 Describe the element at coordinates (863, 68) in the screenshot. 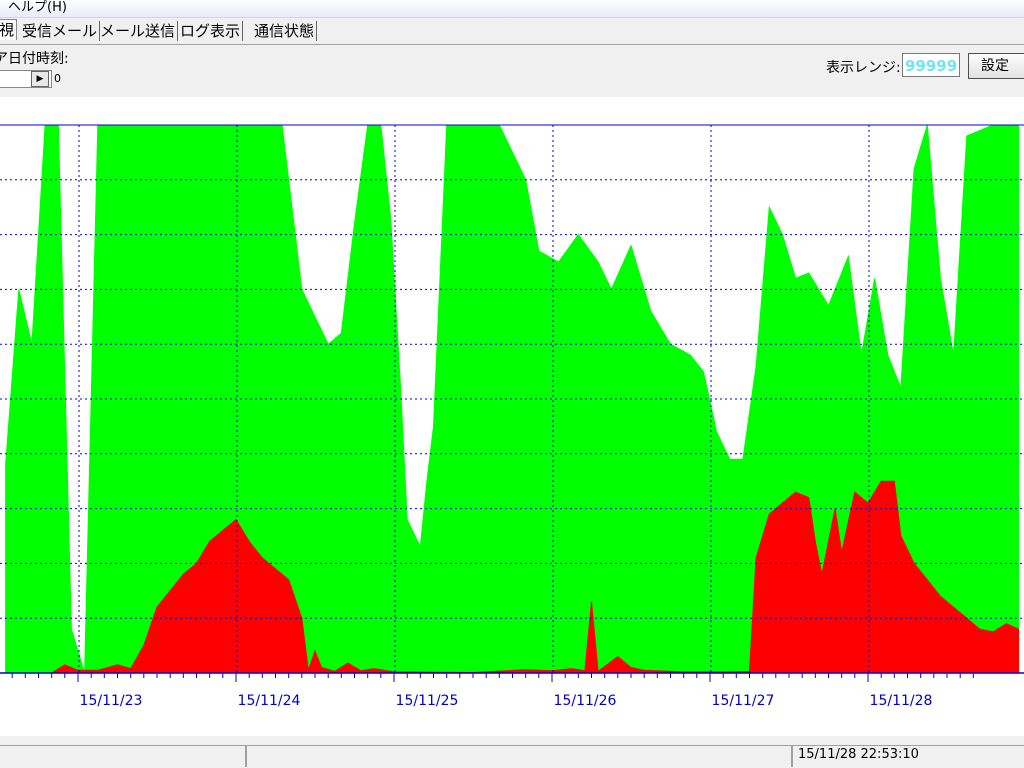

I see `range-label: 表示レンジ:` at that location.